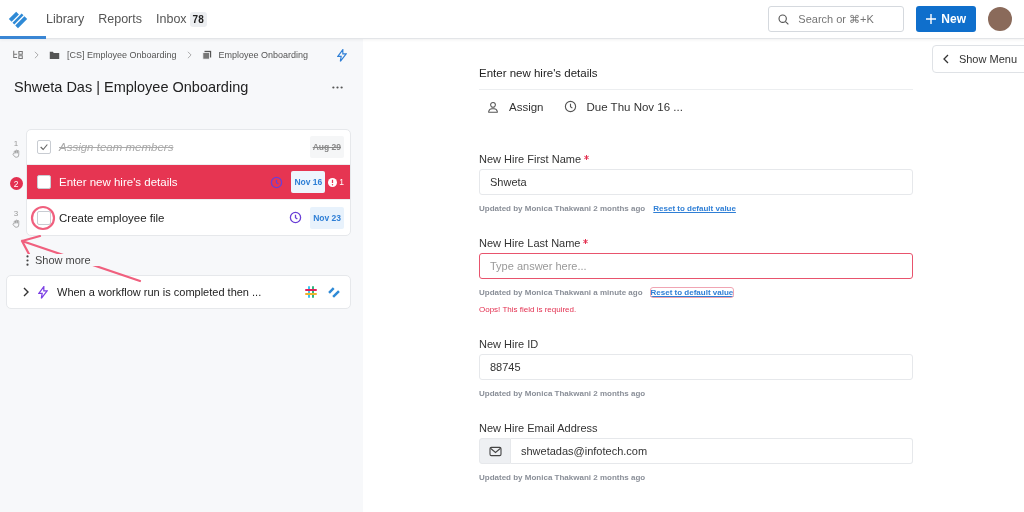 This screenshot has height=512, width=1024. What do you see at coordinates (495, 451) in the screenshot?
I see `envelope-icon` at bounding box center [495, 451].